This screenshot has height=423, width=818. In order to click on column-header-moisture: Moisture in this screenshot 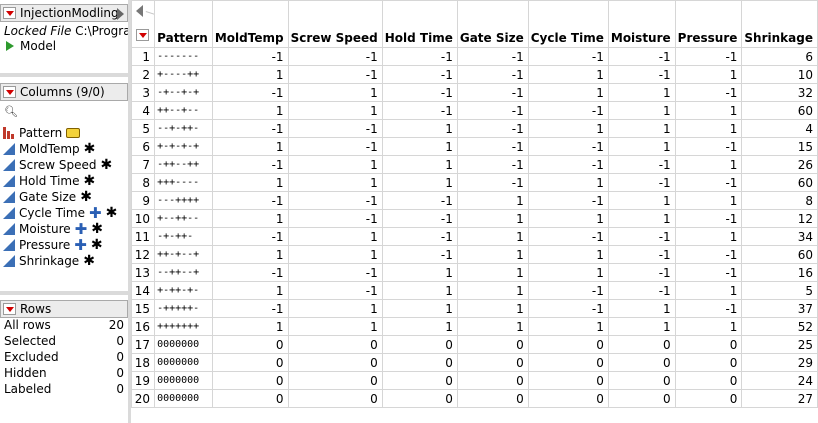, I will do `click(641, 24)`.